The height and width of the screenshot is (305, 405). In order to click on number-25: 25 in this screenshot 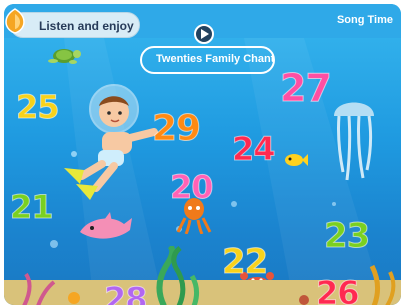, I will do `click(38, 107)`.